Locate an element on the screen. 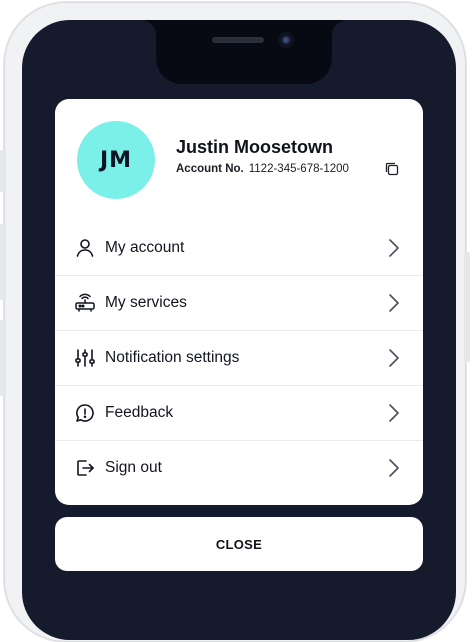 The width and height of the screenshot is (474, 642). menu-item-label: Notification settings is located at coordinates (172, 357).